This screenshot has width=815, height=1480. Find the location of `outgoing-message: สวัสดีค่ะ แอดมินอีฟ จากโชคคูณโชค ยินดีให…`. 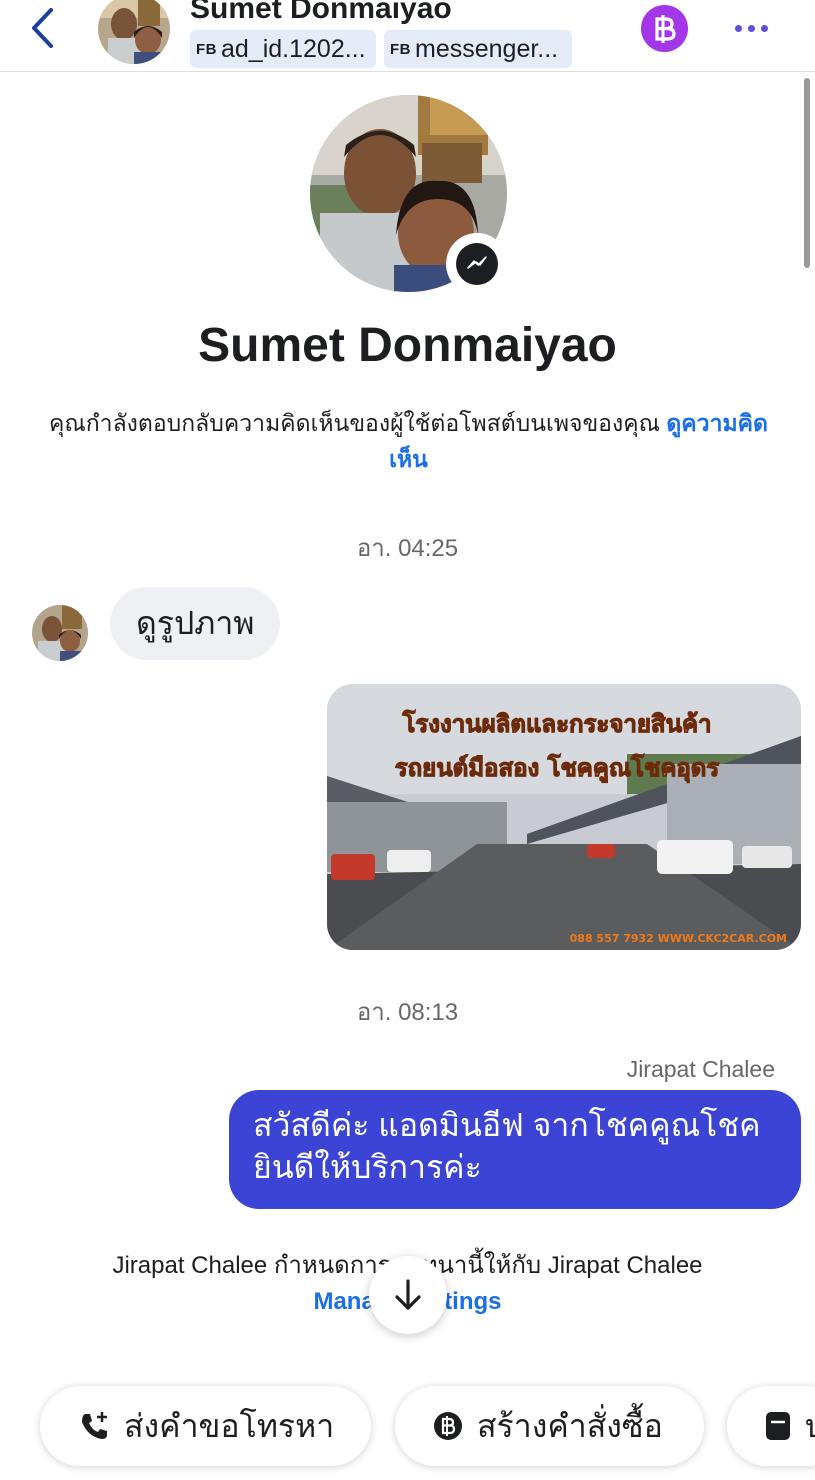

outgoing-message: สวัสดีค่ะ แอดมินอีฟ จากโชคคูณโชค ยินดีให… is located at coordinates (515, 1149).